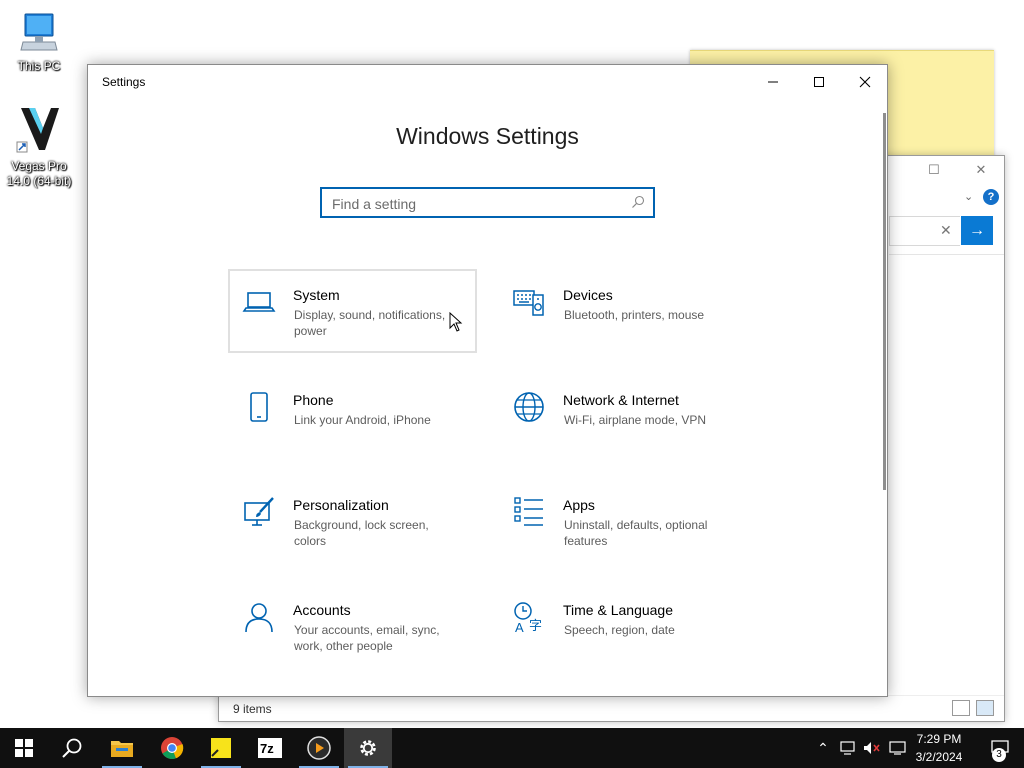  What do you see at coordinates (528, 303) in the screenshot?
I see `keyboard-speaker-icon` at bounding box center [528, 303].